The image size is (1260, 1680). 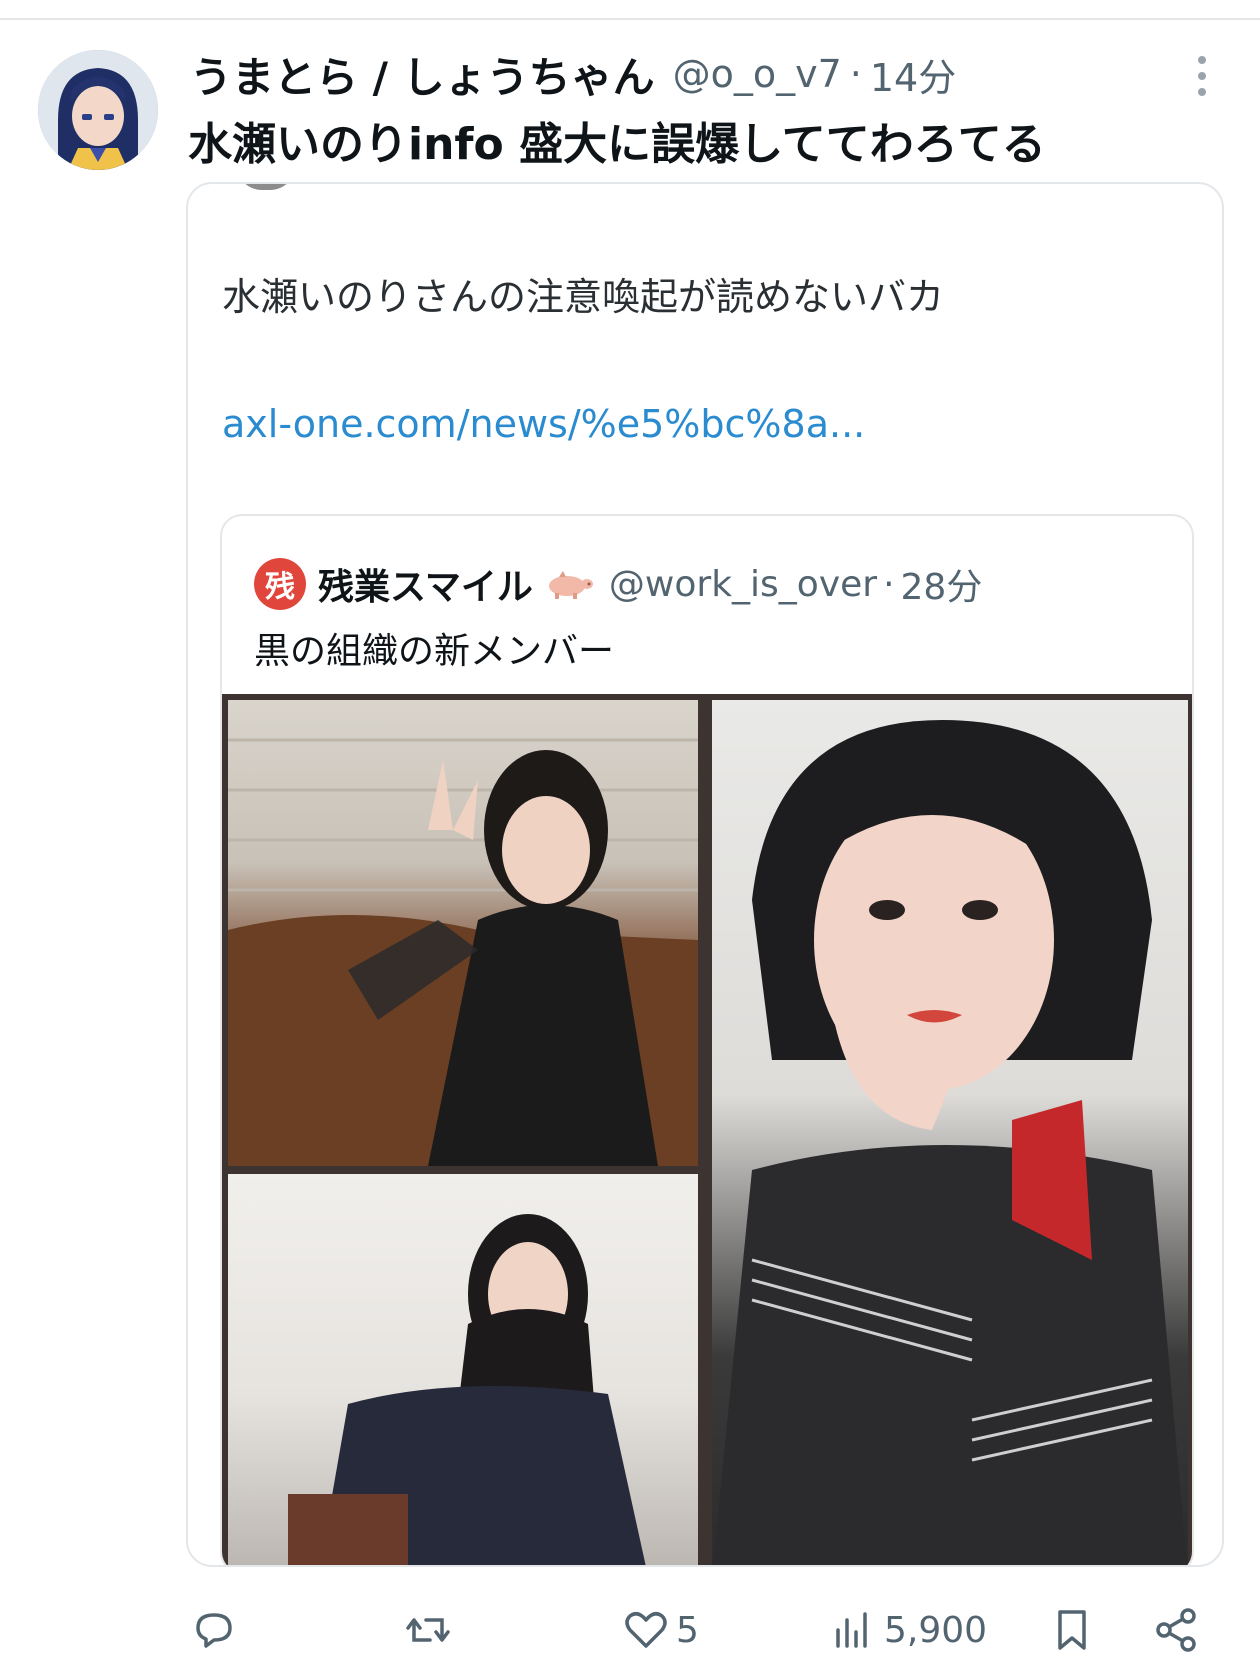 I want to click on photo-bottom-left, so click(x=463, y=1369).